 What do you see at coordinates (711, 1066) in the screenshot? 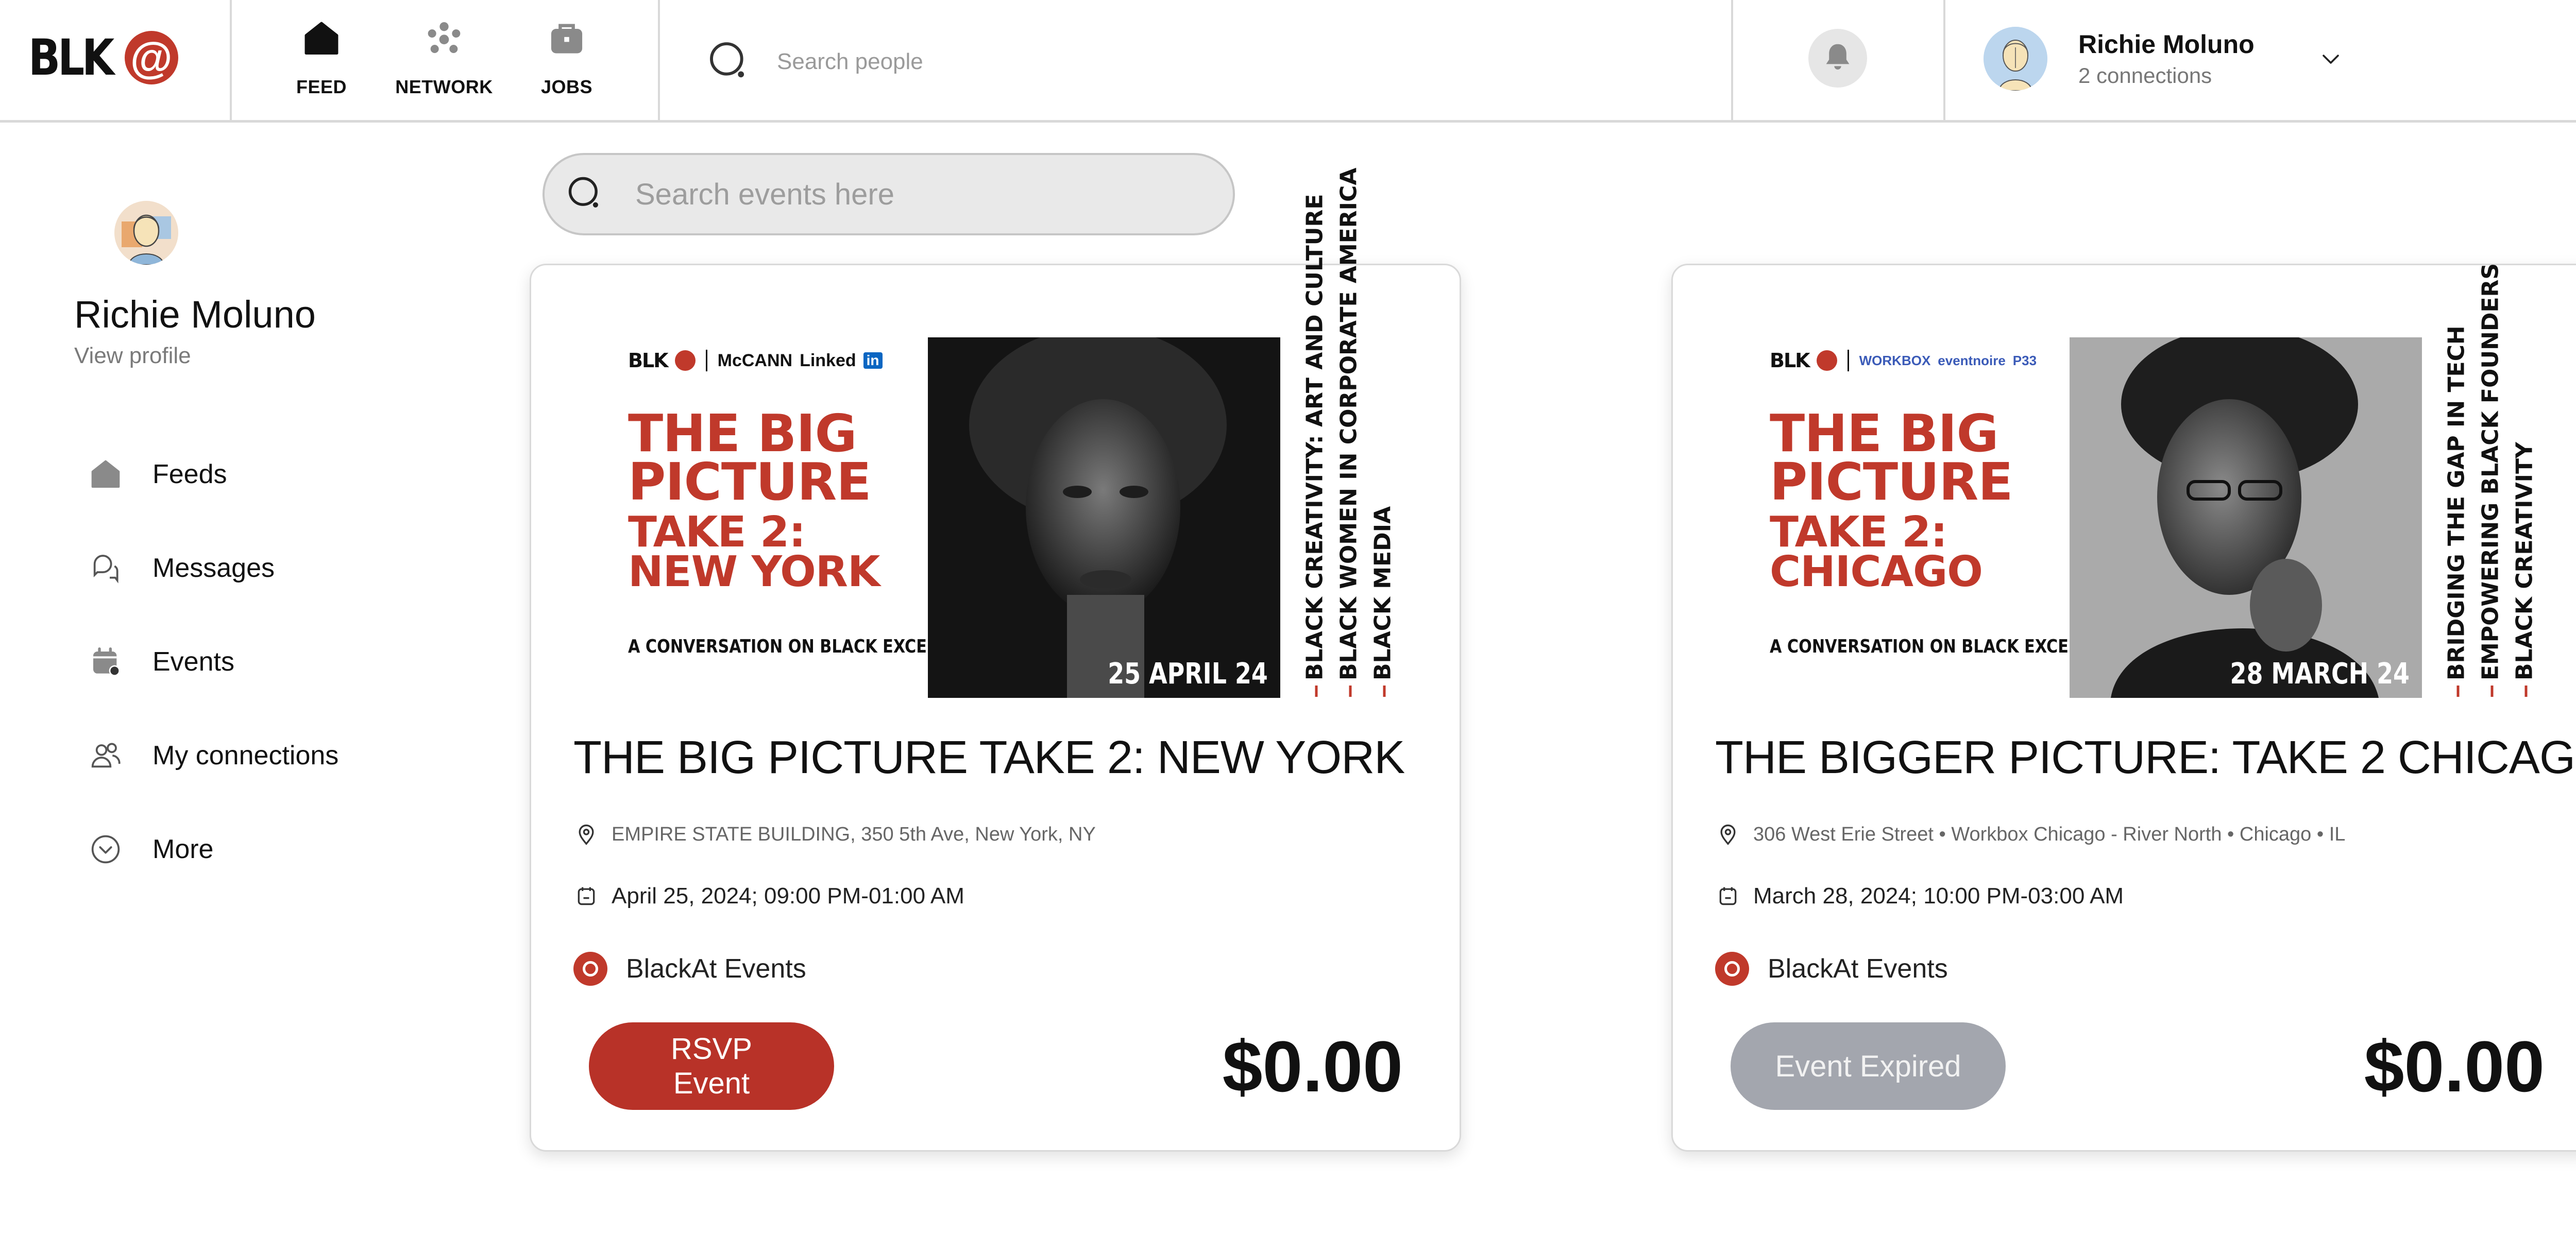
I see `rsvp-event-button: RSVP Event` at bounding box center [711, 1066].